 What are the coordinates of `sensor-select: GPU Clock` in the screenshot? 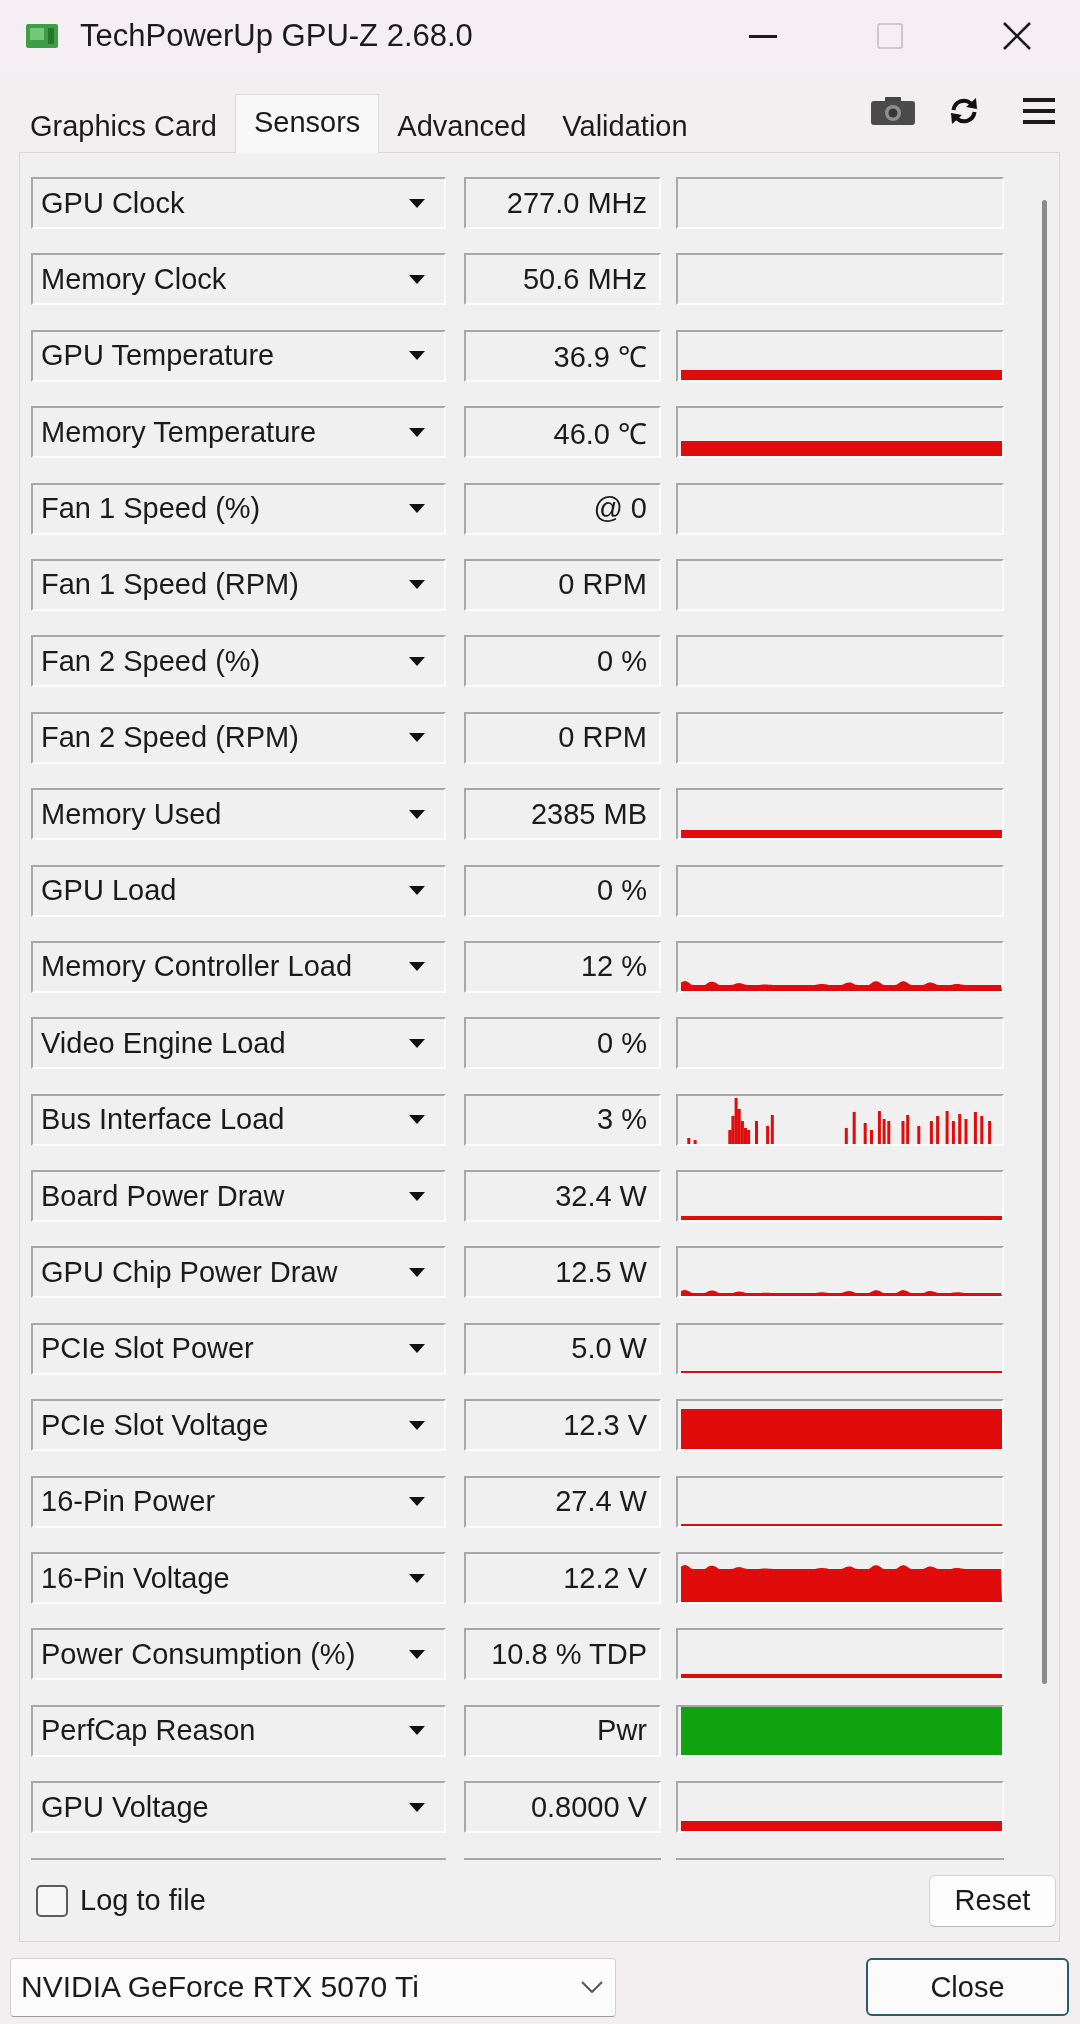 It's located at (238, 203).